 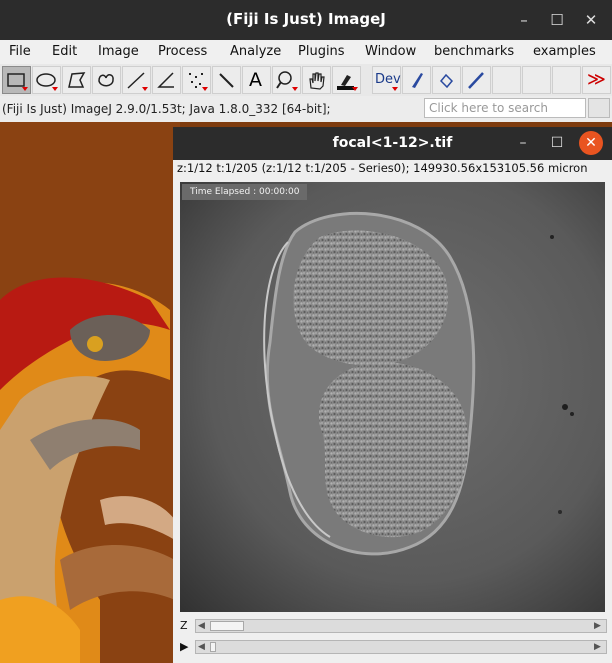 I want to click on more-tools-button: ≫, so click(x=596, y=80).